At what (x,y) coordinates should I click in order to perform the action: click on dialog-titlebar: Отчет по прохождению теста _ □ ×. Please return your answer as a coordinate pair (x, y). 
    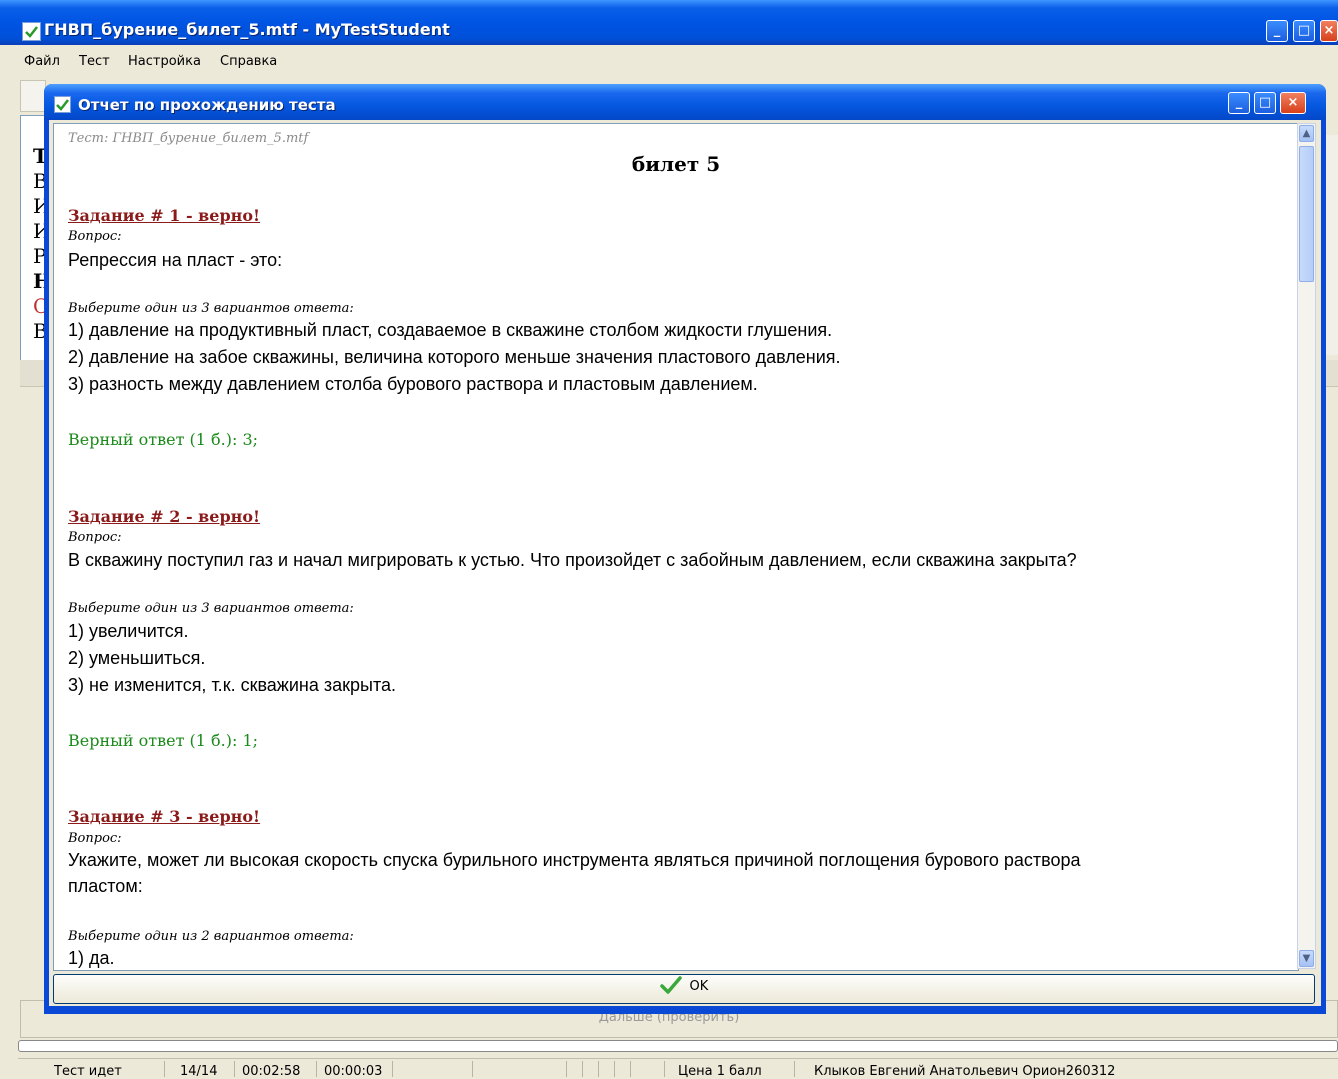
    Looking at the image, I should click on (685, 102).